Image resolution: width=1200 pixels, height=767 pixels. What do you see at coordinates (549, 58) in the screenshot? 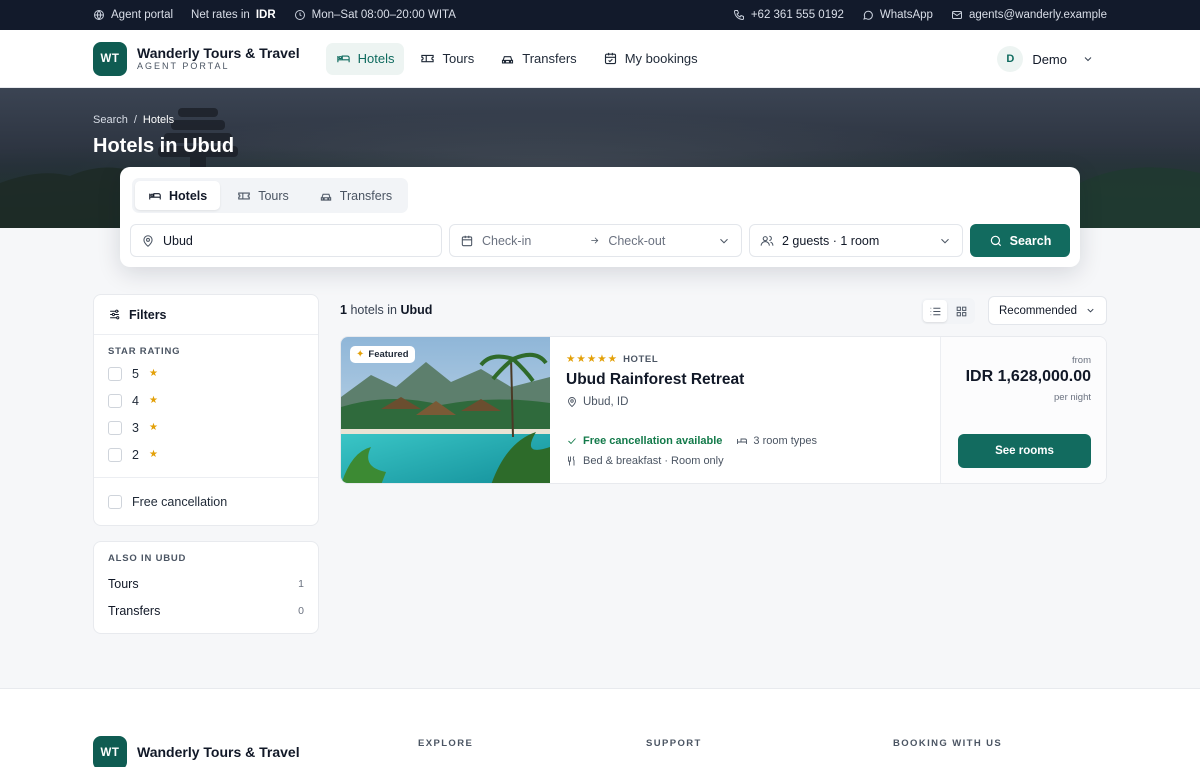
I see `nav-transfers-label: Transfers` at bounding box center [549, 58].